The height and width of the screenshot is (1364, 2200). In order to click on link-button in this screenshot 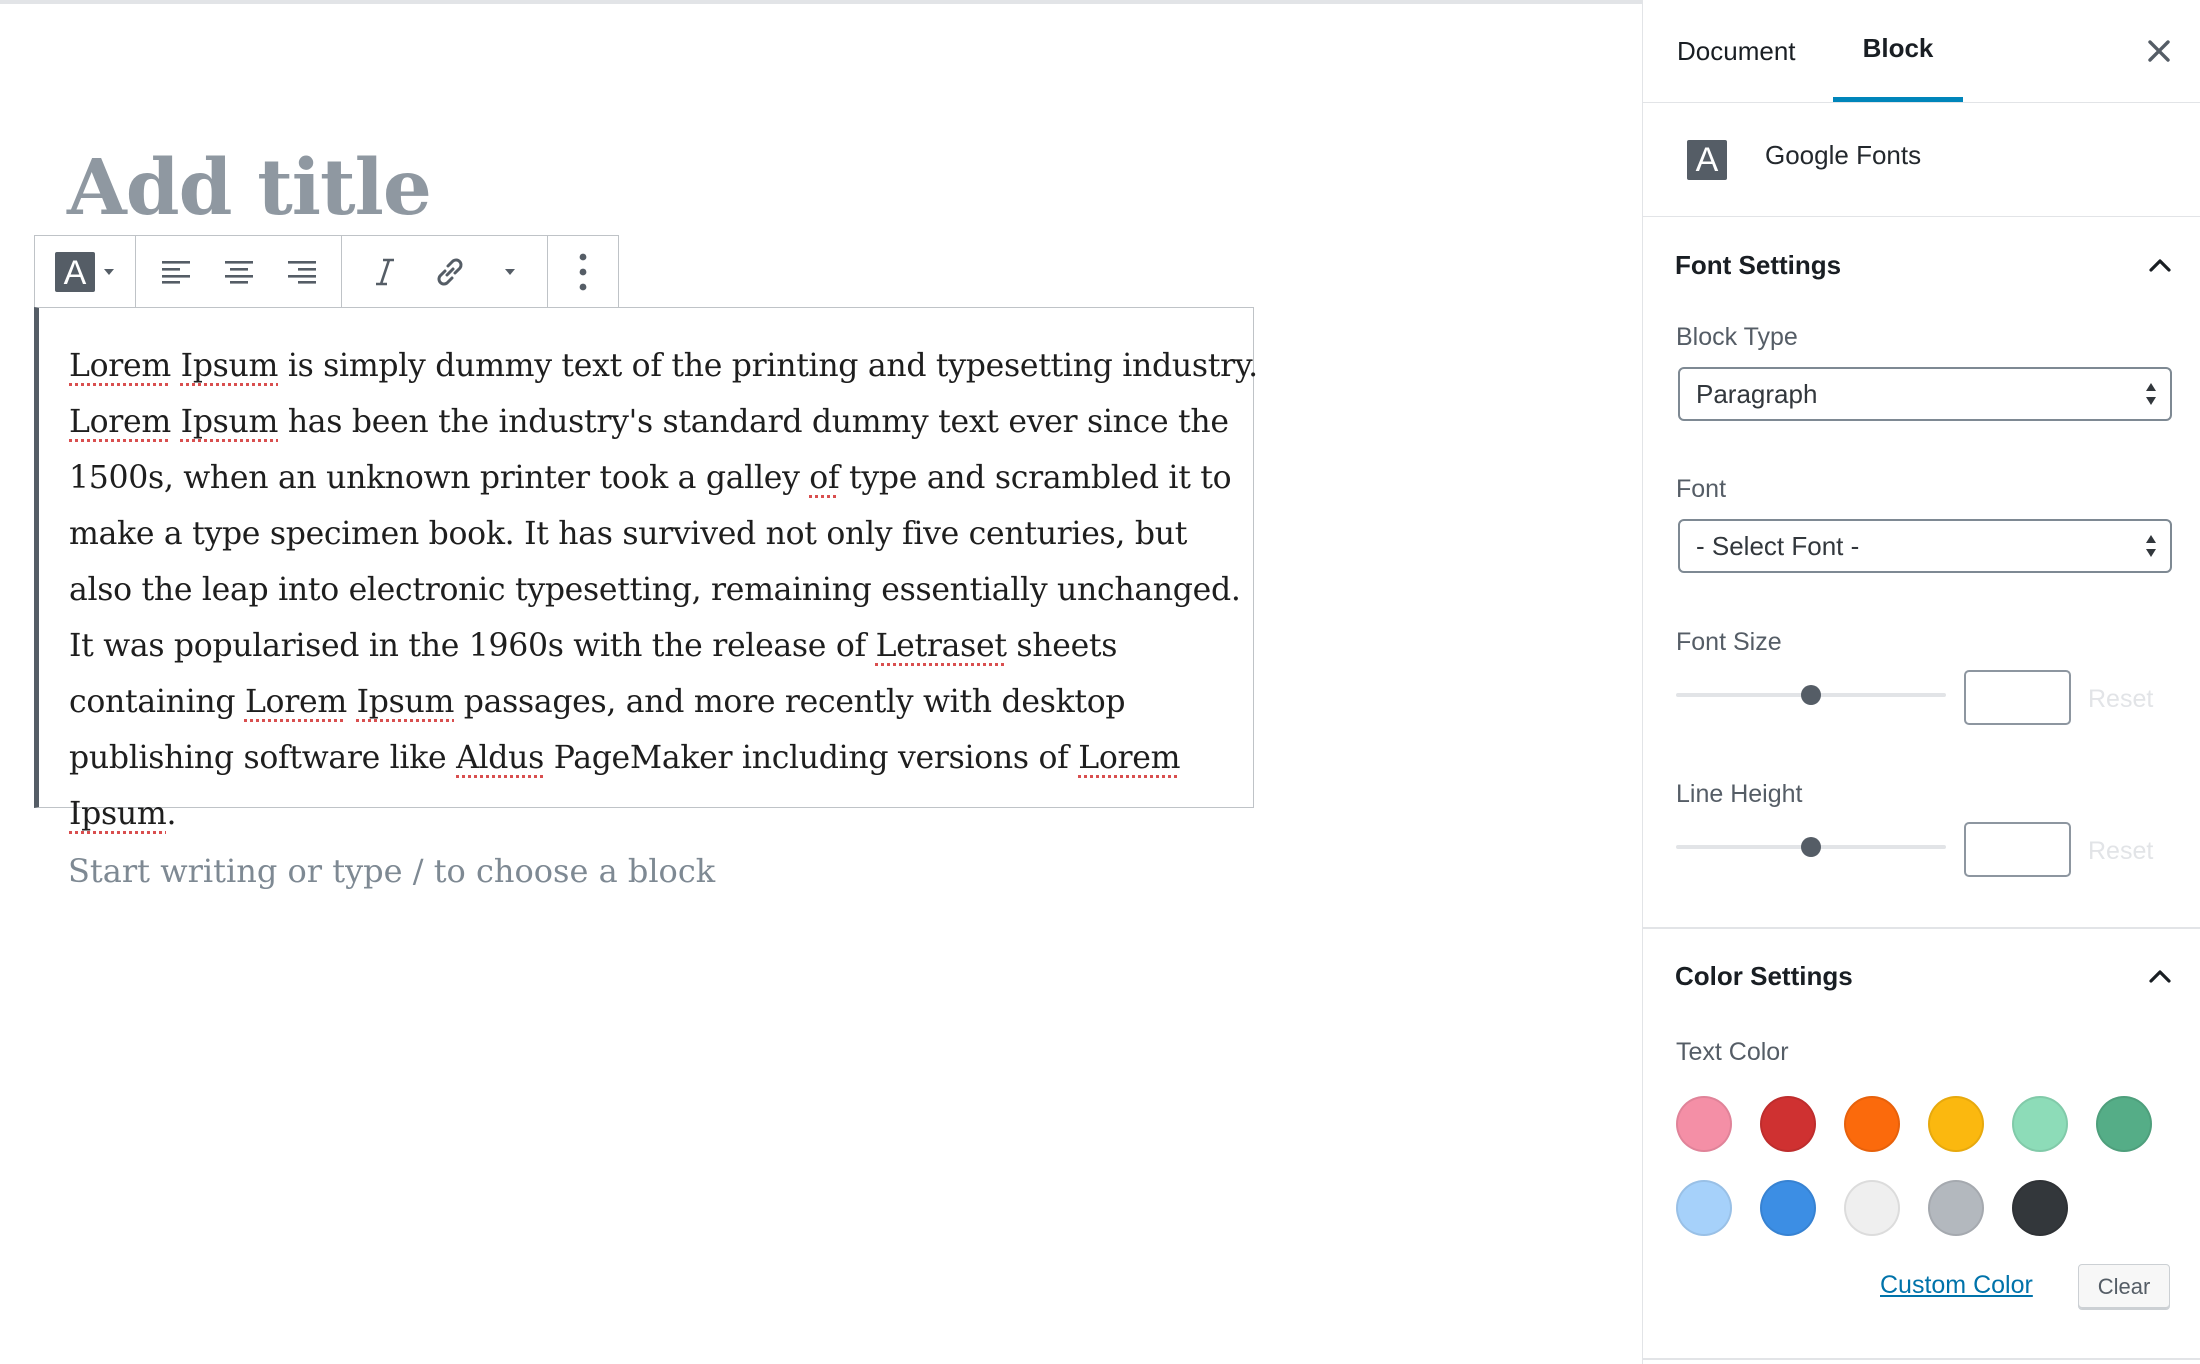, I will do `click(450, 272)`.